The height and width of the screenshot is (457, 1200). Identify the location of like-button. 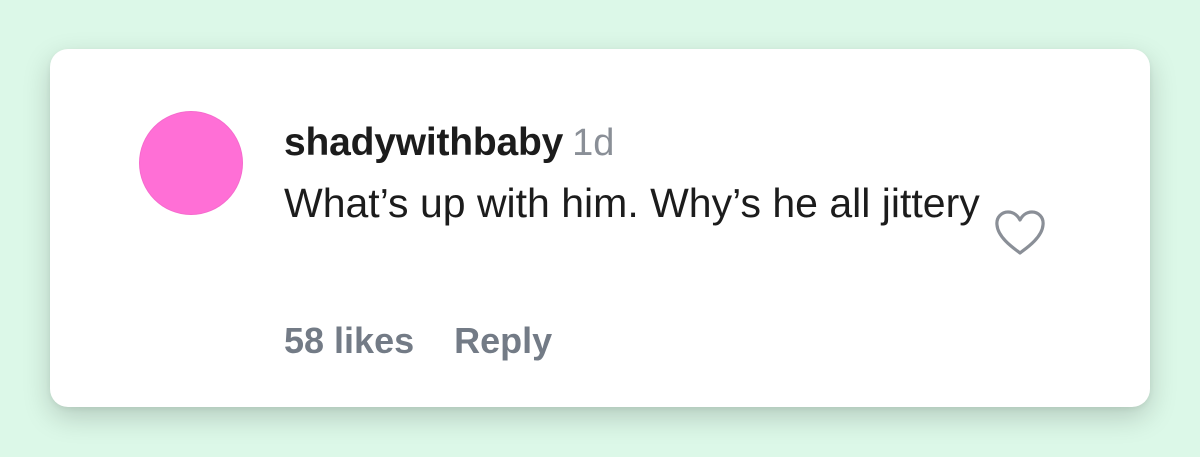
(1020, 233).